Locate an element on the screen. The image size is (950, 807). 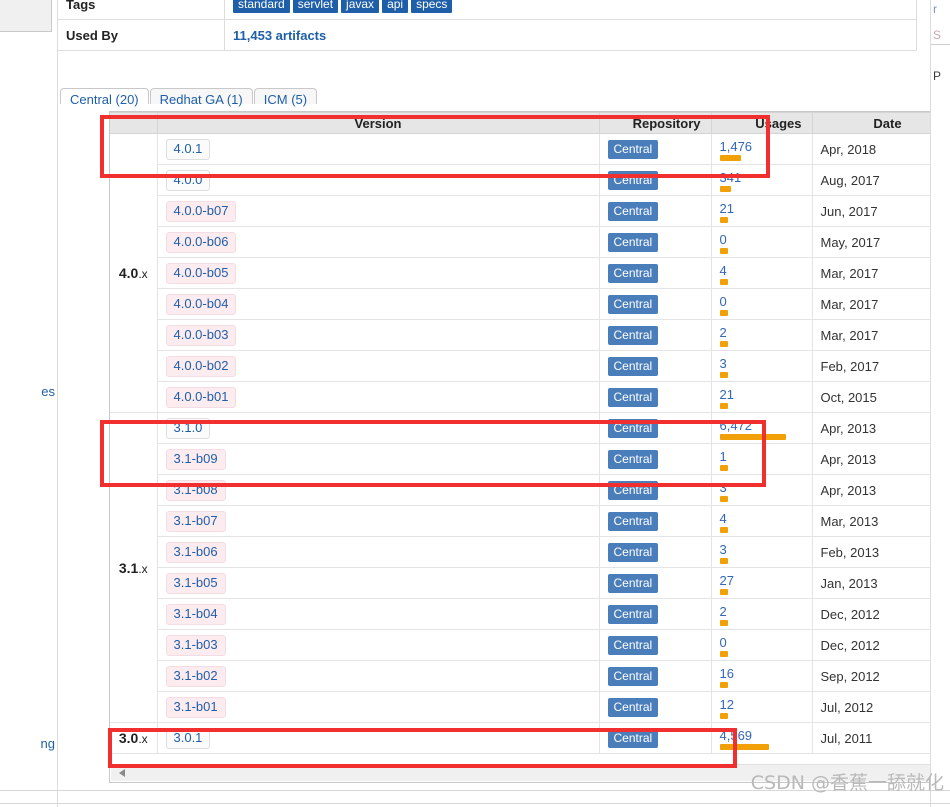
usages-cell: 341 is located at coordinates (761, 180).